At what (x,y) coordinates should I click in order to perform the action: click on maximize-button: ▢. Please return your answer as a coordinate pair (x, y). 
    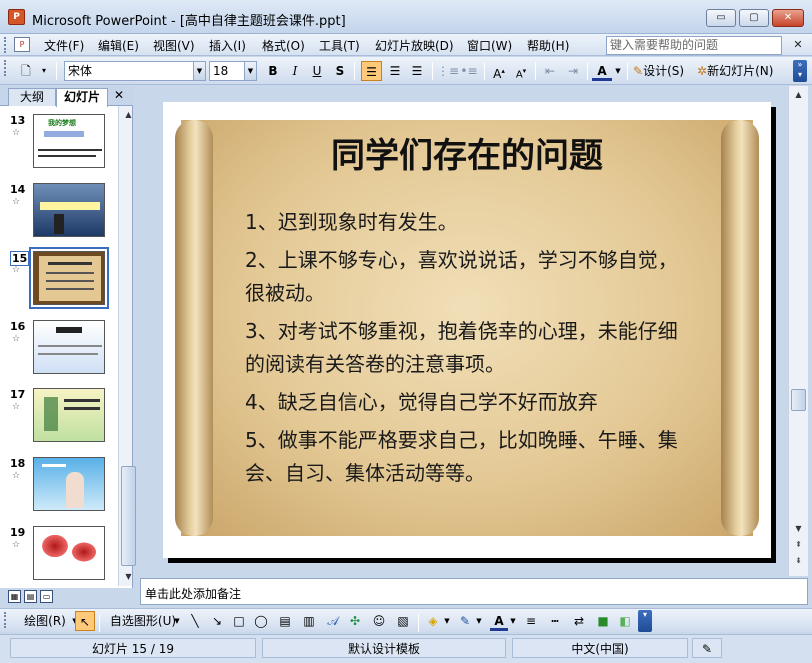
    Looking at the image, I should click on (754, 18).